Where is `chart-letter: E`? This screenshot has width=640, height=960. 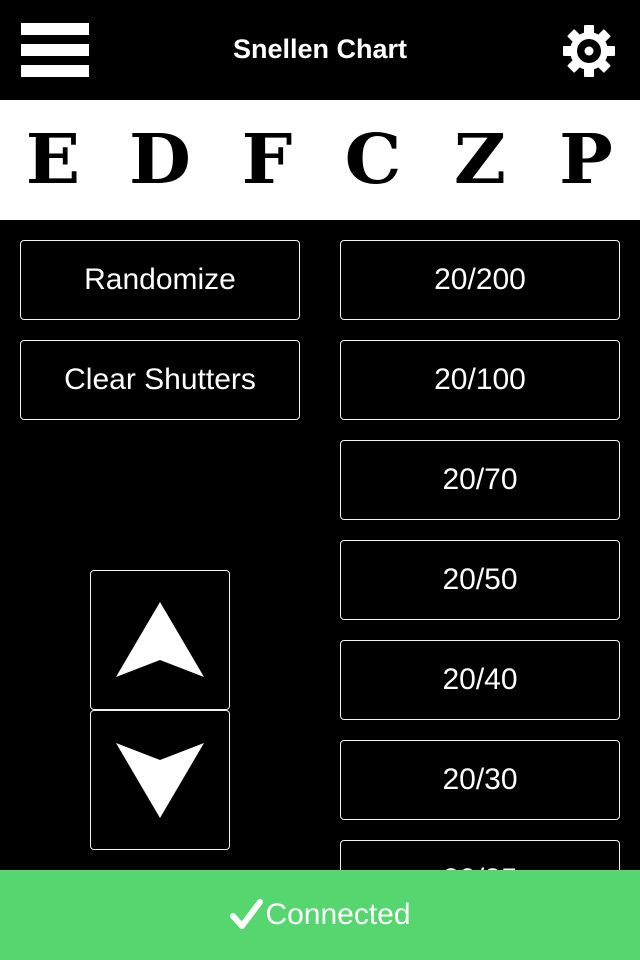 chart-letter: E is located at coordinates (53, 160).